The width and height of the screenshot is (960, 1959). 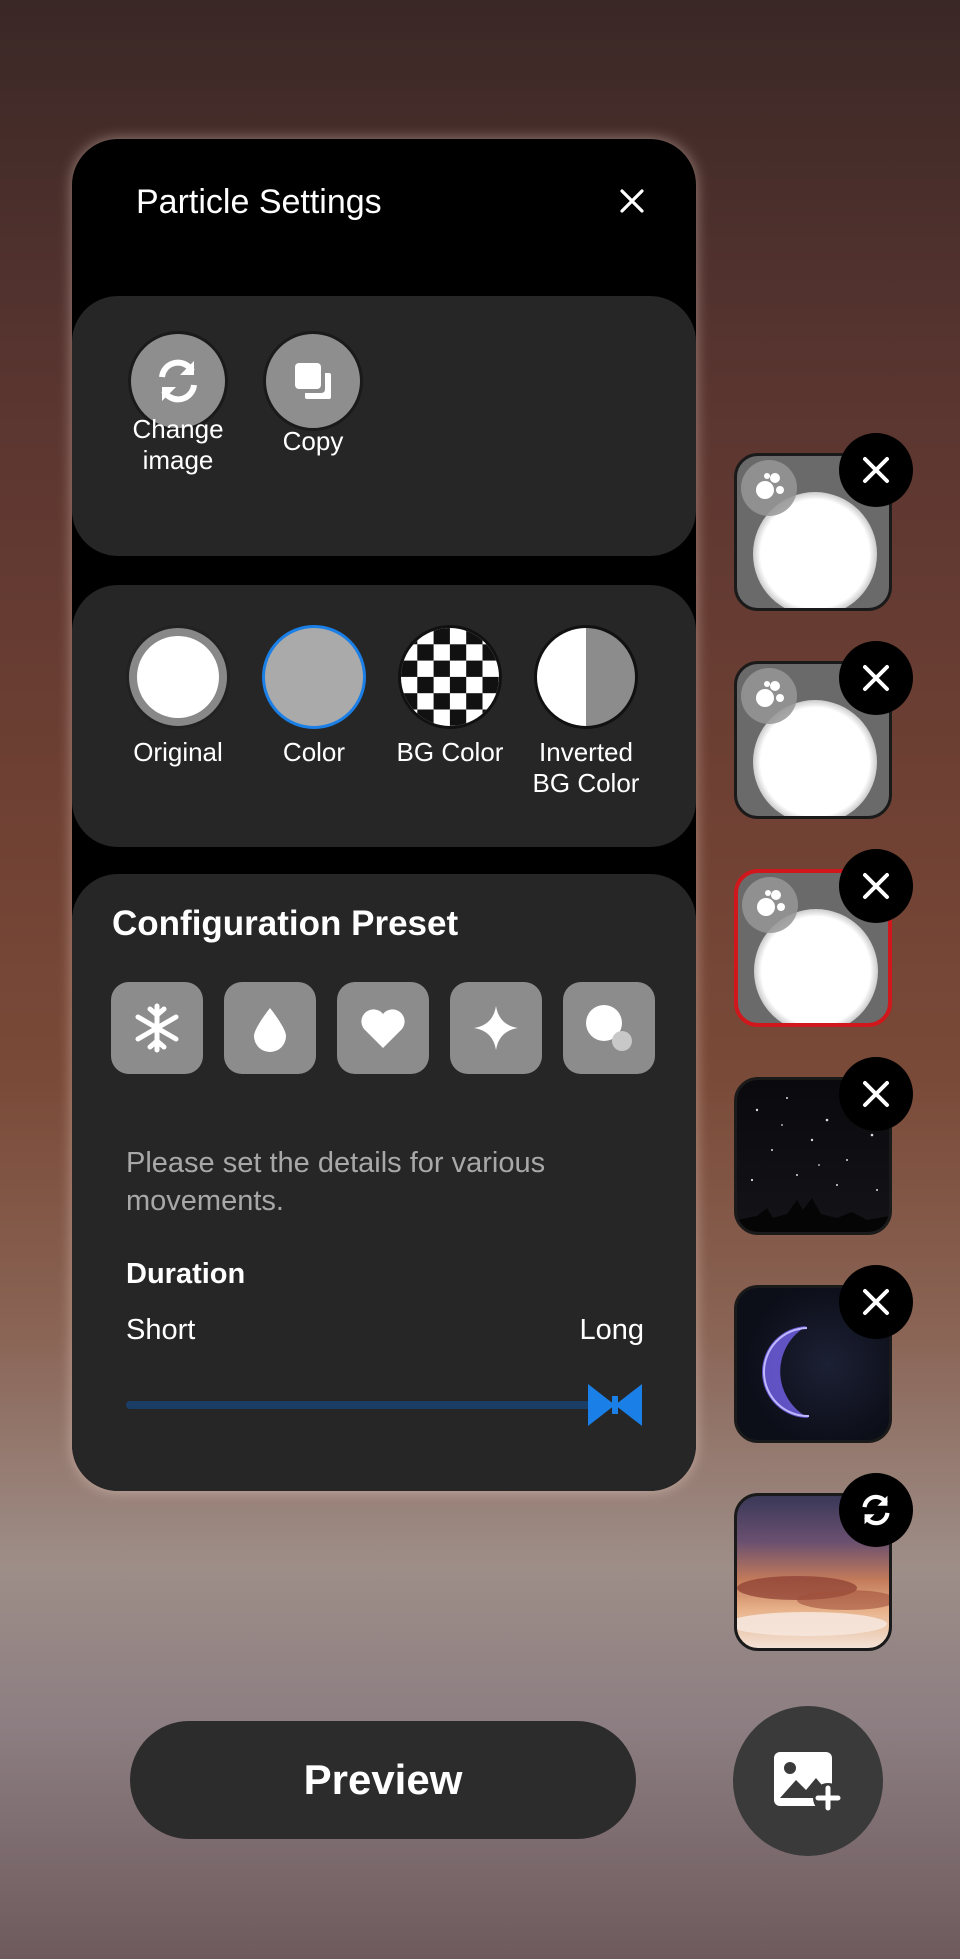 What do you see at coordinates (450, 752) in the screenshot?
I see `bg-color-label: BG Color` at bounding box center [450, 752].